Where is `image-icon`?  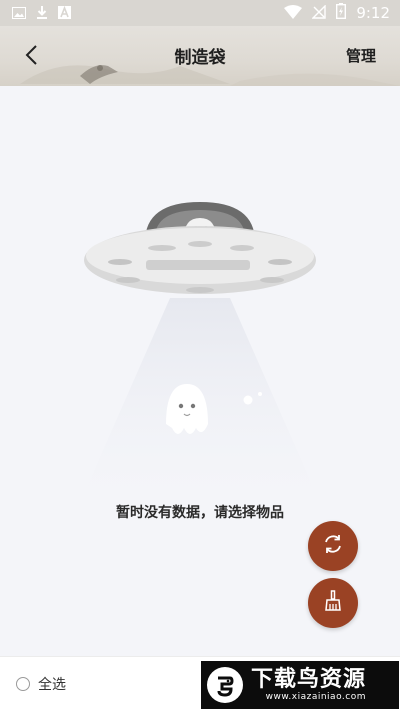 image-icon is located at coordinates (19, 13).